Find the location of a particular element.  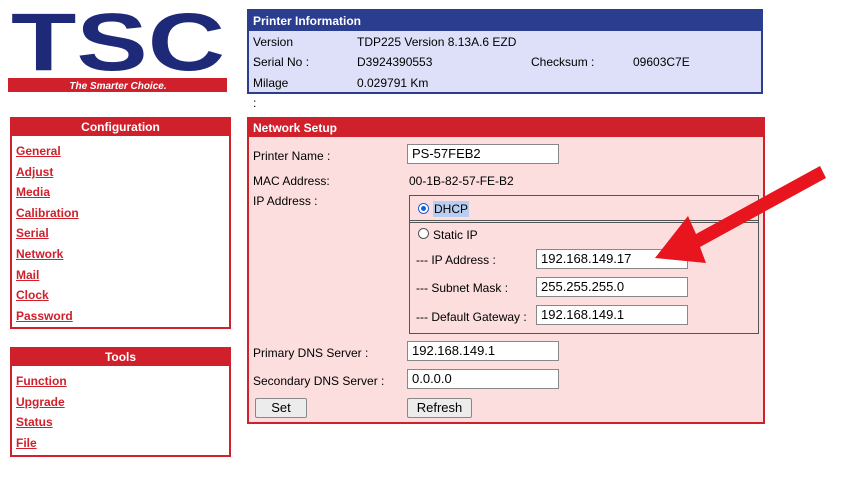

refresh-button: Refresh is located at coordinates (439, 408).